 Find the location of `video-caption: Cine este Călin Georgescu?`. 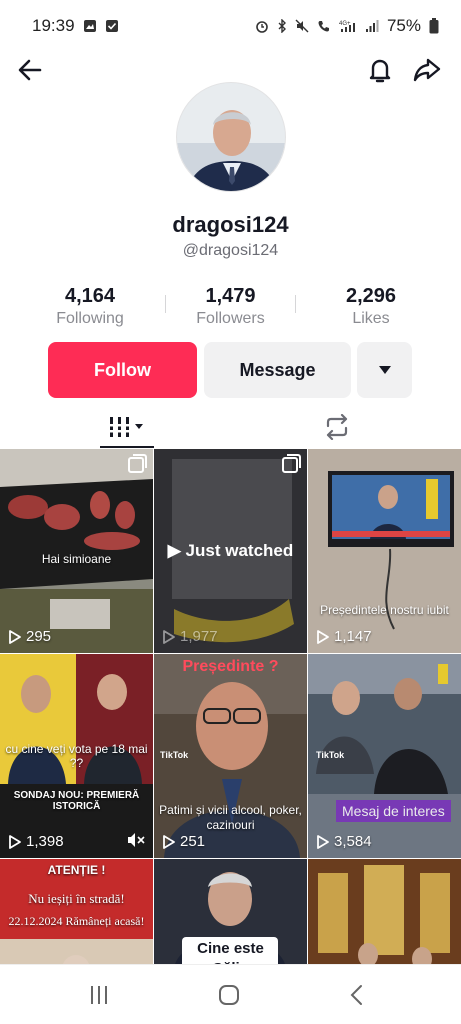

video-caption: Cine este Călin Georgescu? is located at coordinates (230, 952).